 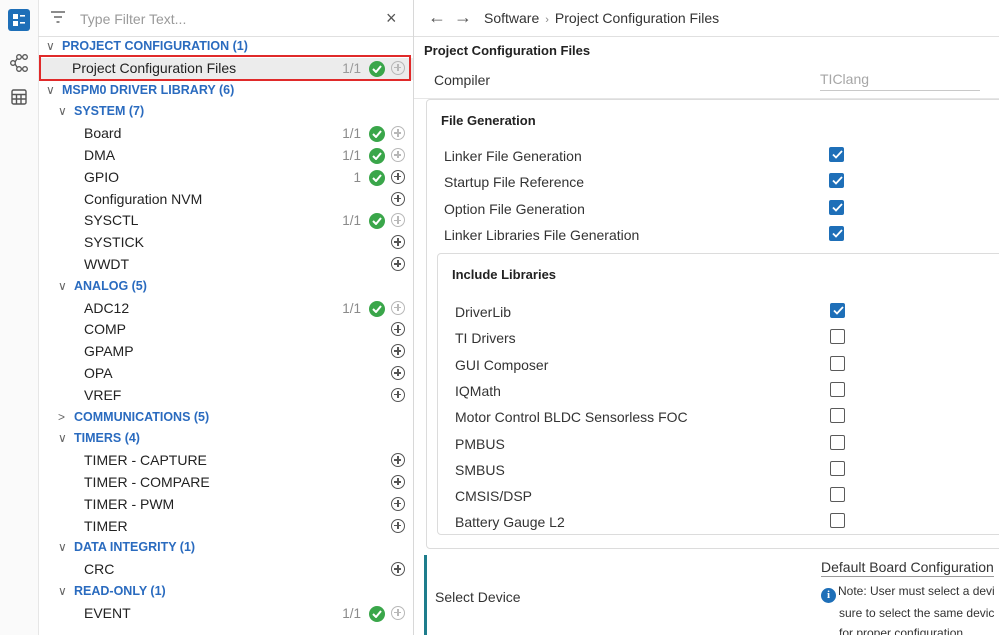 What do you see at coordinates (155, 46) in the screenshot?
I see `tree-label: PROJECT CONFIGURATION (1)` at bounding box center [155, 46].